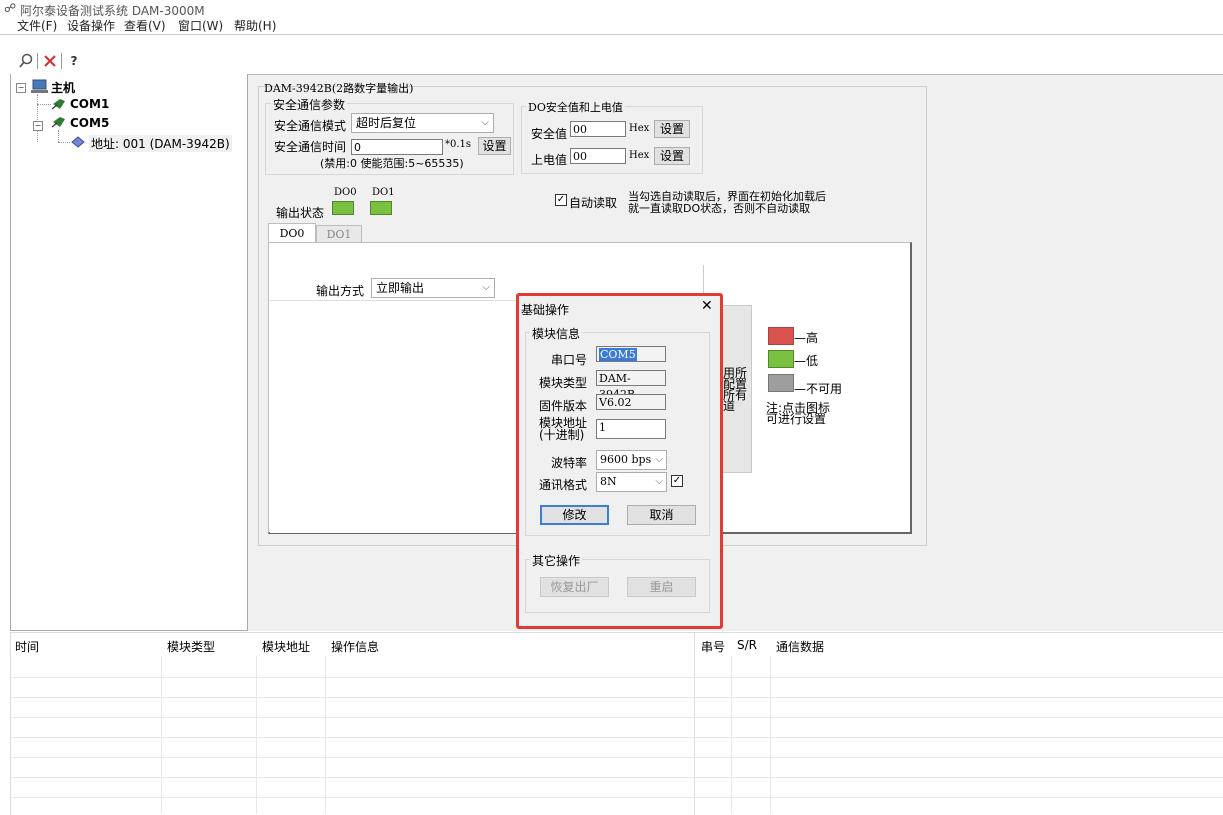  I want to click on tree-node-com5: COM5, so click(89, 123).